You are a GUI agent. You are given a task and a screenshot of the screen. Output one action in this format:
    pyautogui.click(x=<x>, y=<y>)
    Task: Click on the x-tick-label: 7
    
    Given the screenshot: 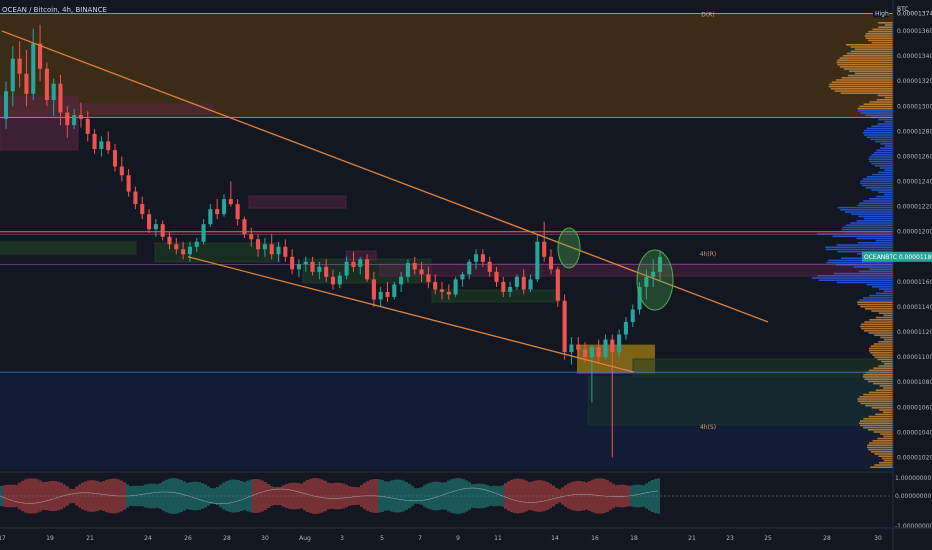 What is the action you would take?
    pyautogui.click(x=420, y=538)
    